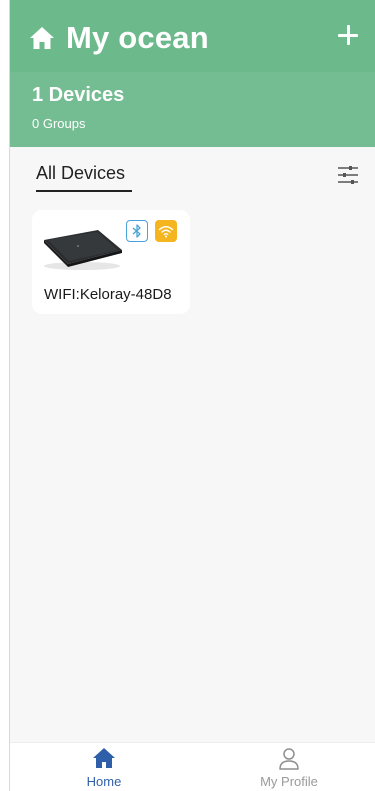 This screenshot has height=791, width=375. What do you see at coordinates (104, 781) in the screenshot?
I see `nav-home-label: Home` at bounding box center [104, 781].